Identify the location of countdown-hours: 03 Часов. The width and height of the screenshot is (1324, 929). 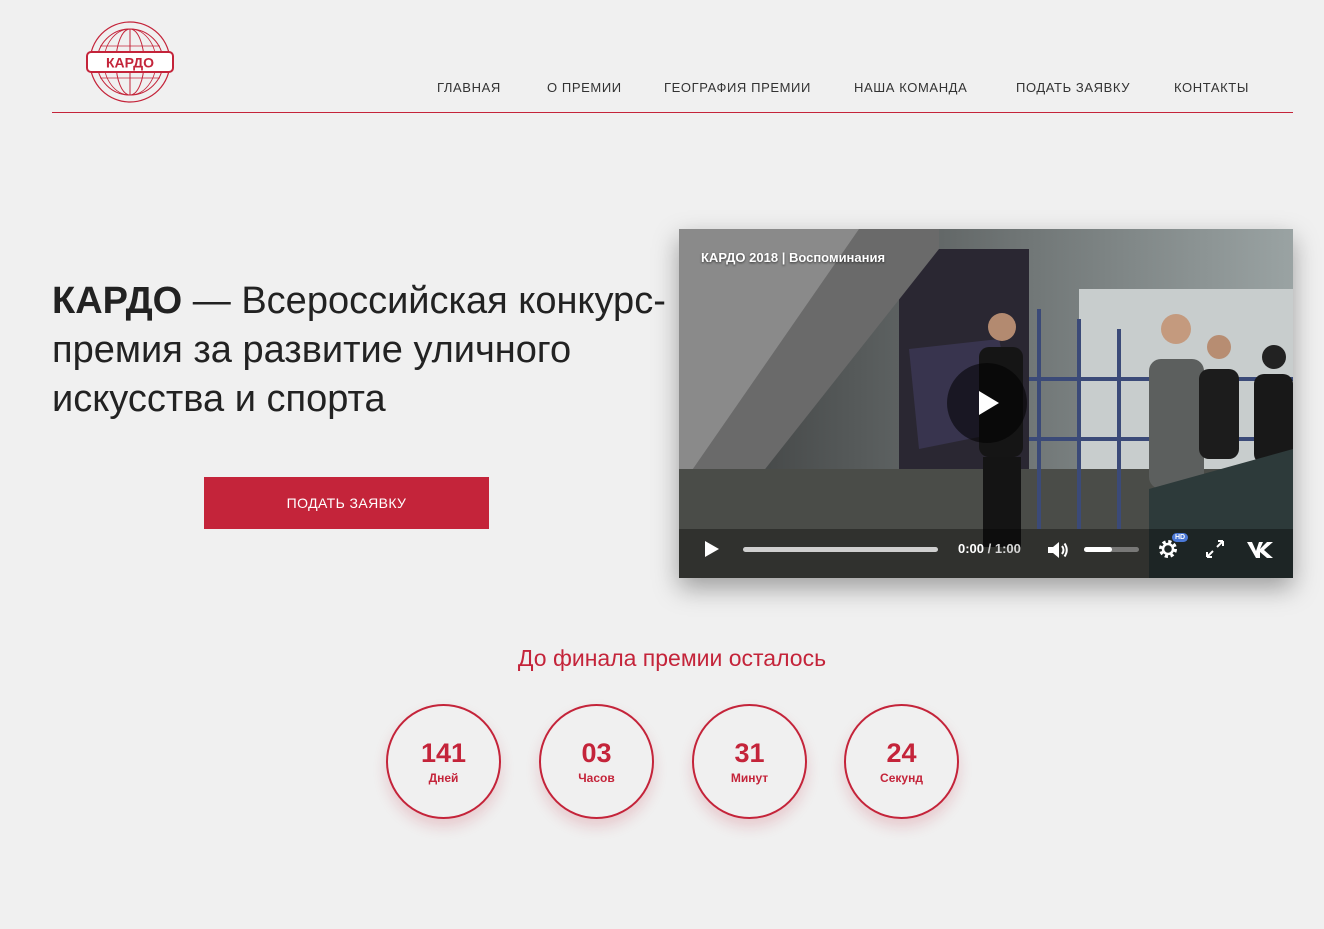
(596, 761).